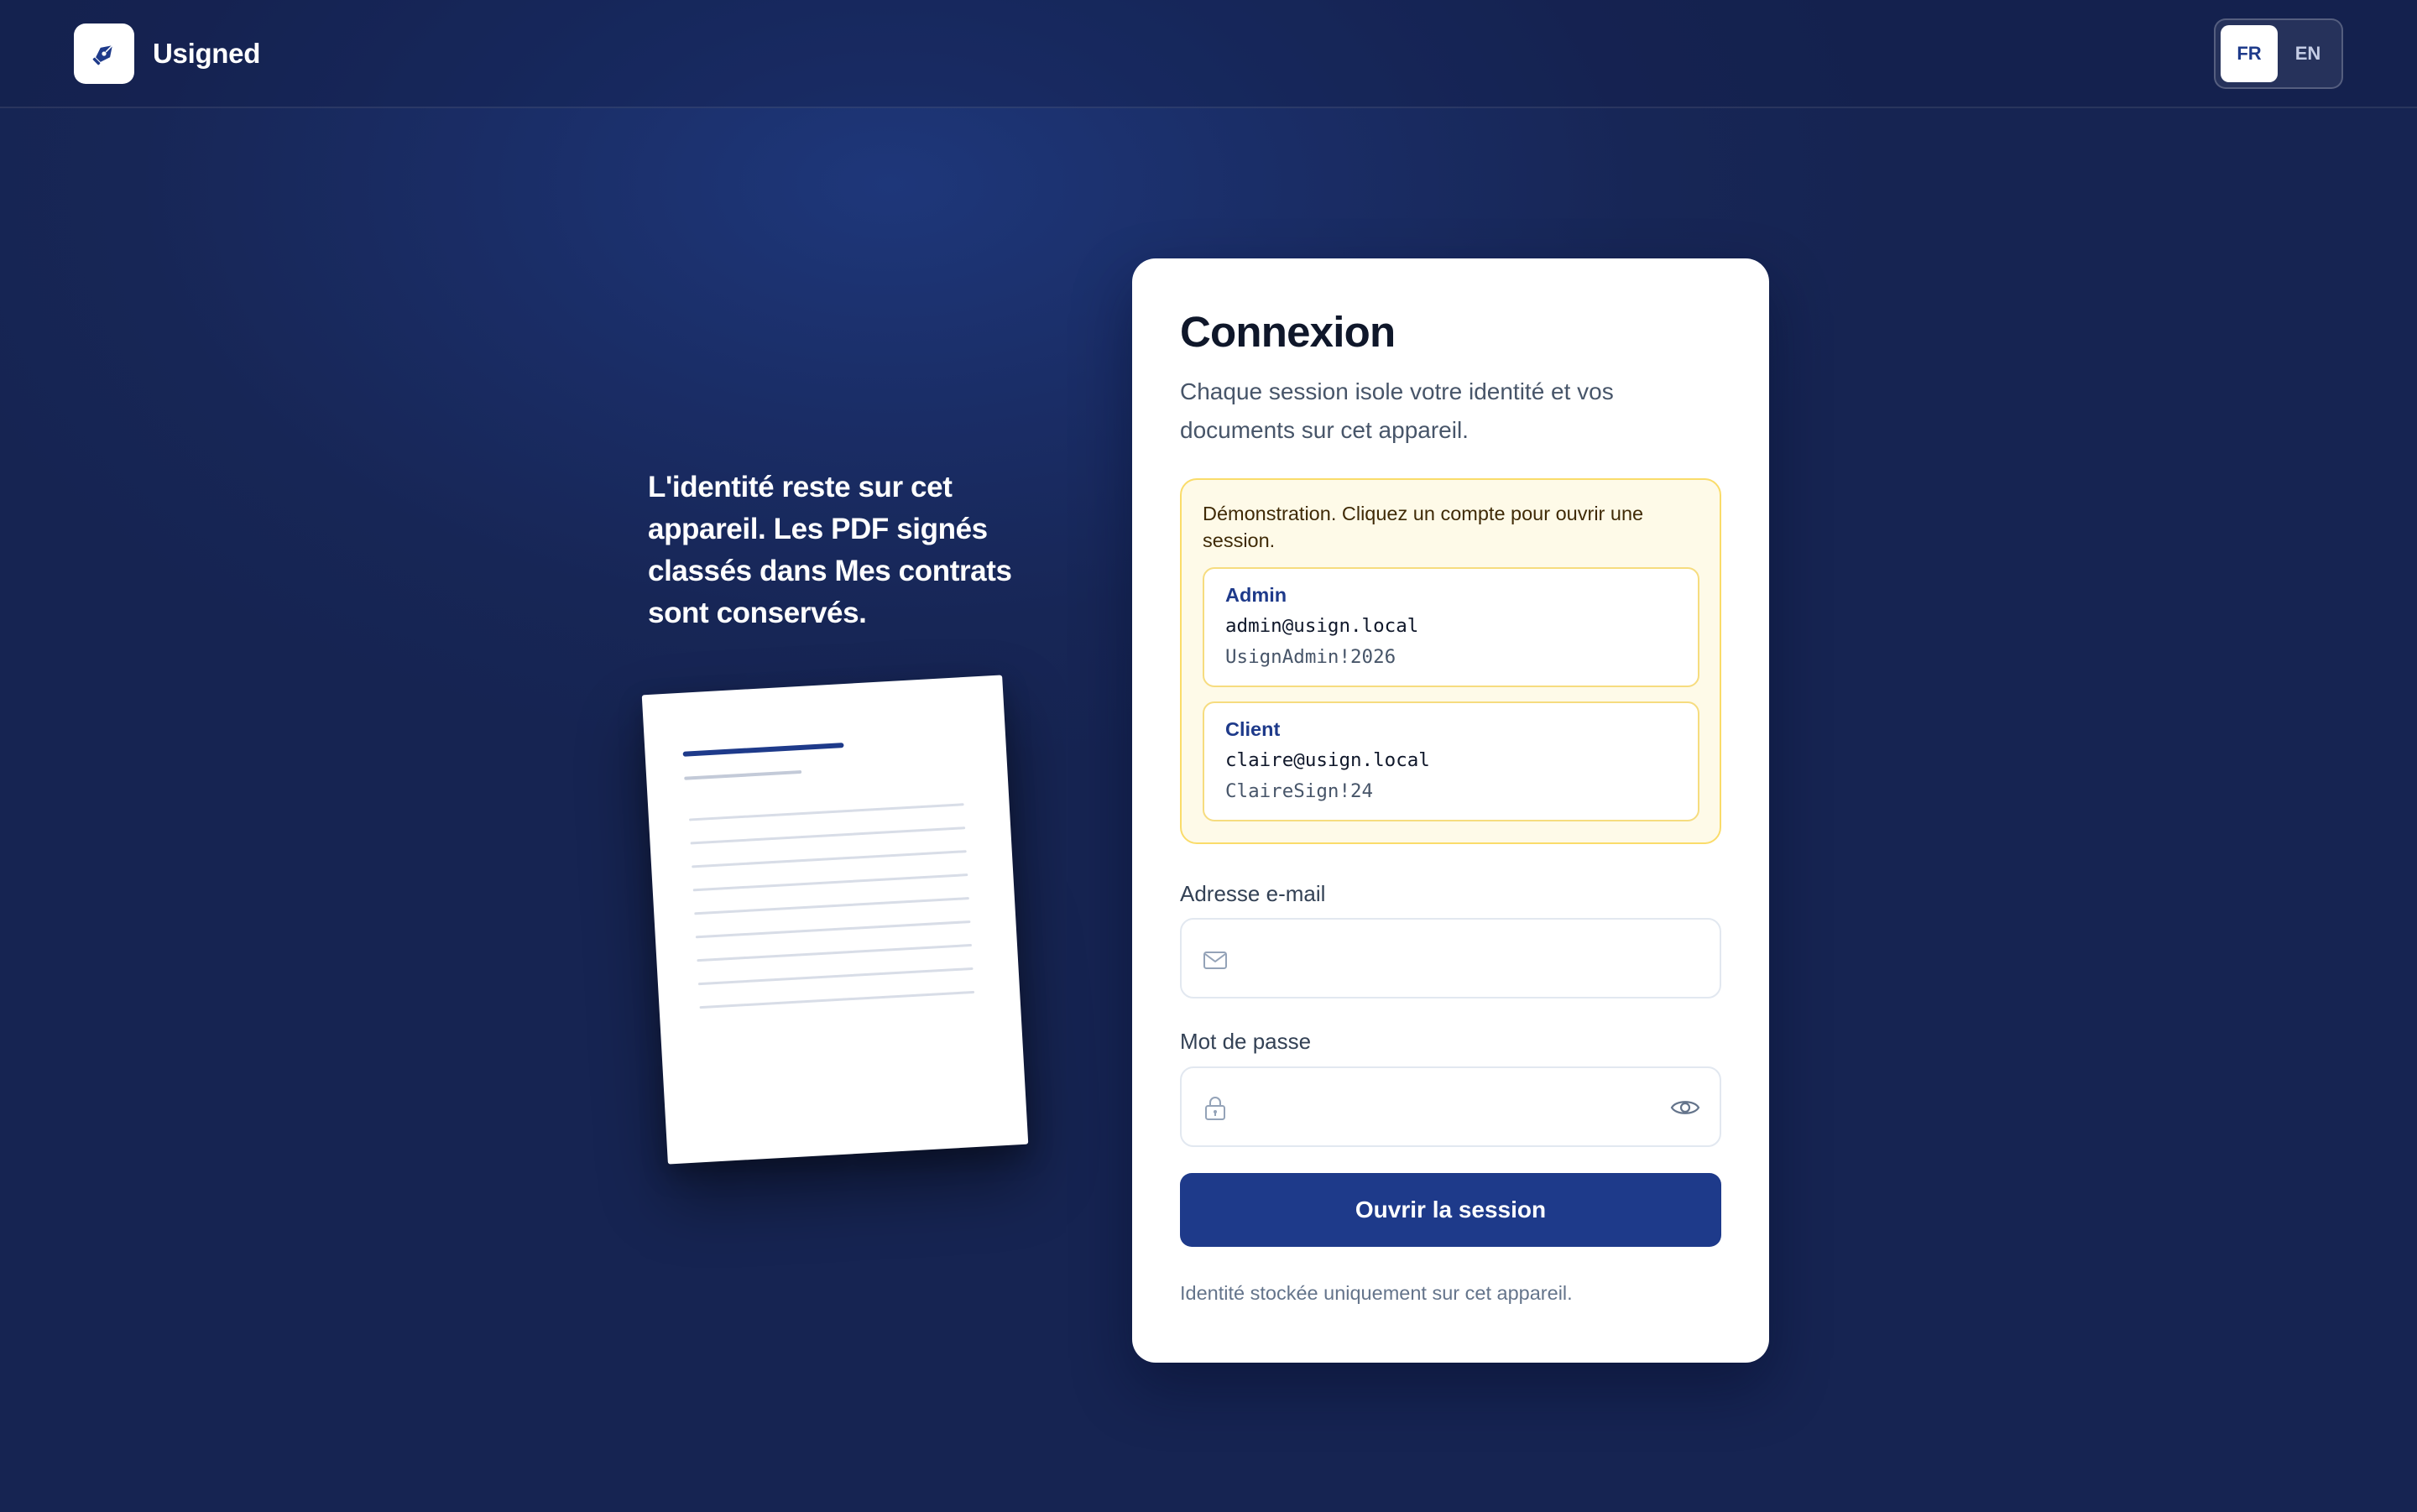 This screenshot has height=1512, width=2417. I want to click on email-field, so click(1450, 958).